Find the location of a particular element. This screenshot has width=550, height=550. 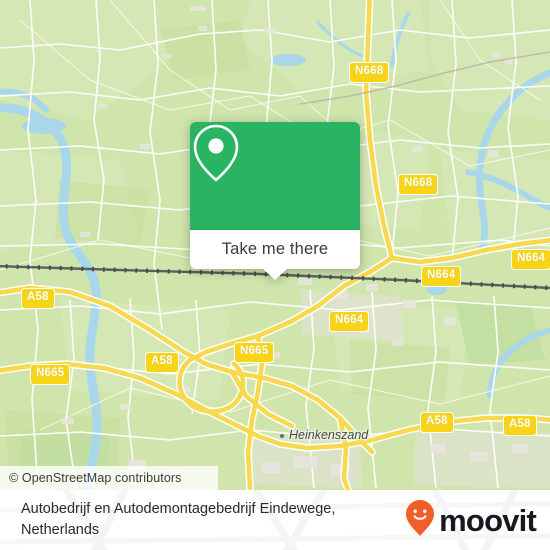

moovit-brand: moovit is located at coordinates (471, 520).